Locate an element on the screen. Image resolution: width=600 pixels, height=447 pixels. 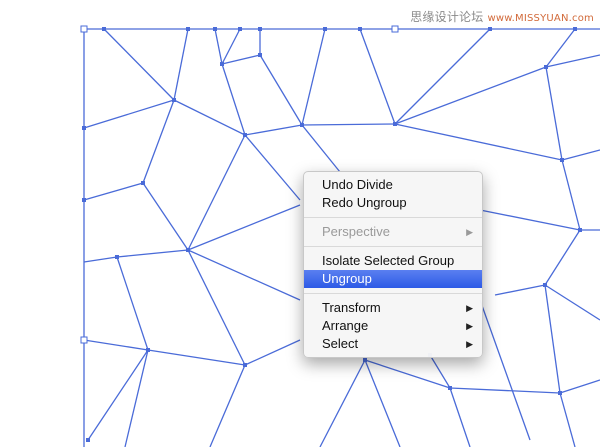
menu-item-ungroup: Ungroup is located at coordinates (393, 279).